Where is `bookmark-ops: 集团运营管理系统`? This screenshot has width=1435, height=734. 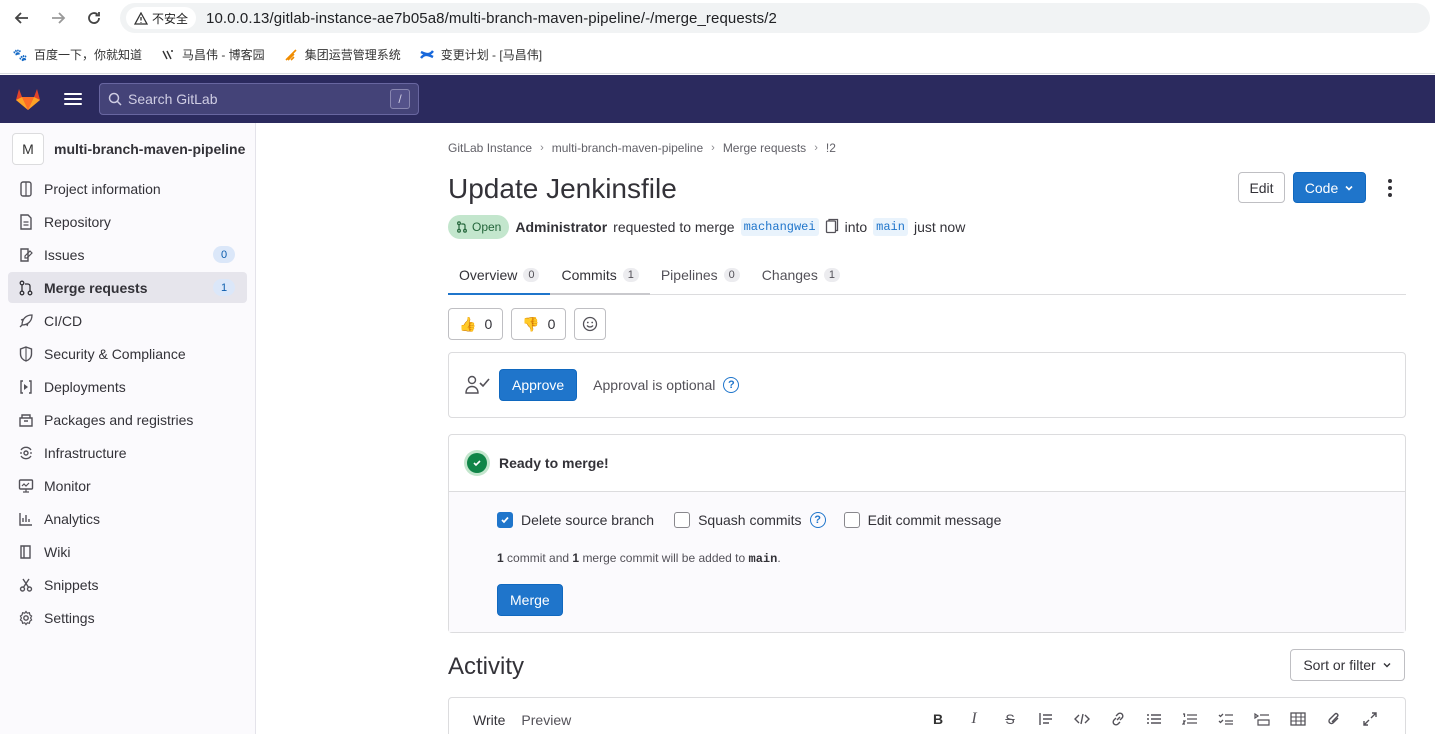
bookmark-ops: 集团运营管理系统 is located at coordinates (342, 54).